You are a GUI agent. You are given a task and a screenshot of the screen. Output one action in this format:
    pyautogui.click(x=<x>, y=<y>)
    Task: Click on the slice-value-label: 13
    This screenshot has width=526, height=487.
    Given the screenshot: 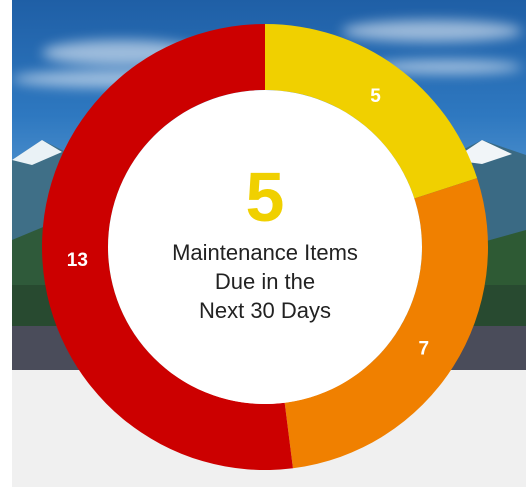 What is the action you would take?
    pyautogui.click(x=77, y=260)
    